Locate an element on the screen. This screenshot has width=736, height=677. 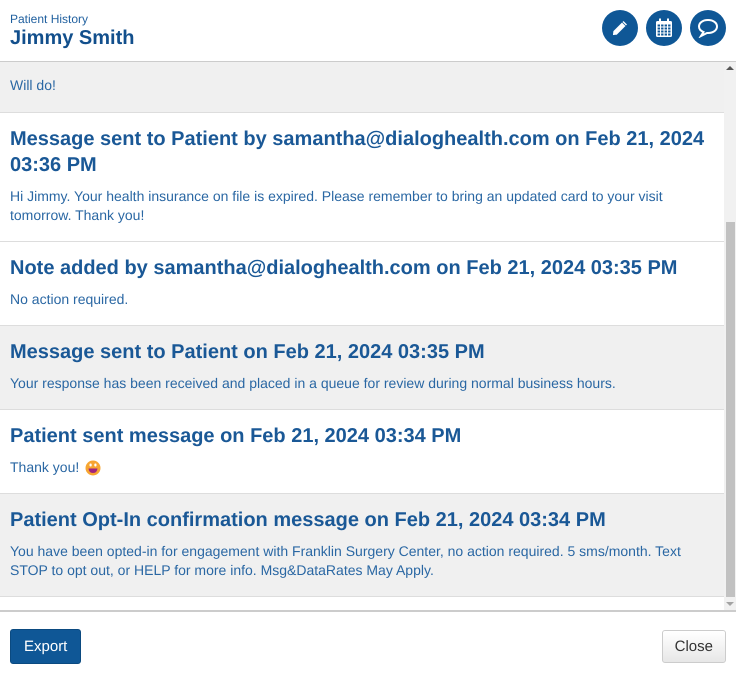
entry-heading: Patient sent message on Feb 21, 2024 03:34 PM is located at coordinates (236, 436).